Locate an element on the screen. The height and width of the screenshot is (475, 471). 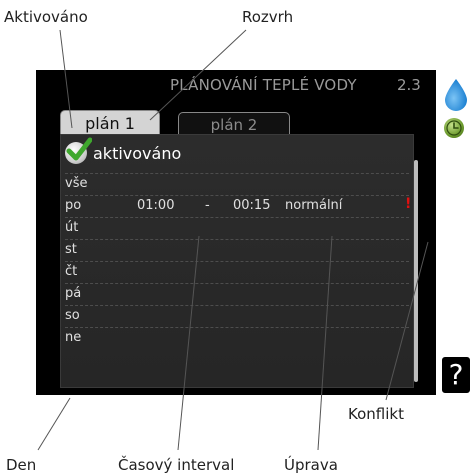
annotation-schedule: Rozvrh is located at coordinates (268, 17).